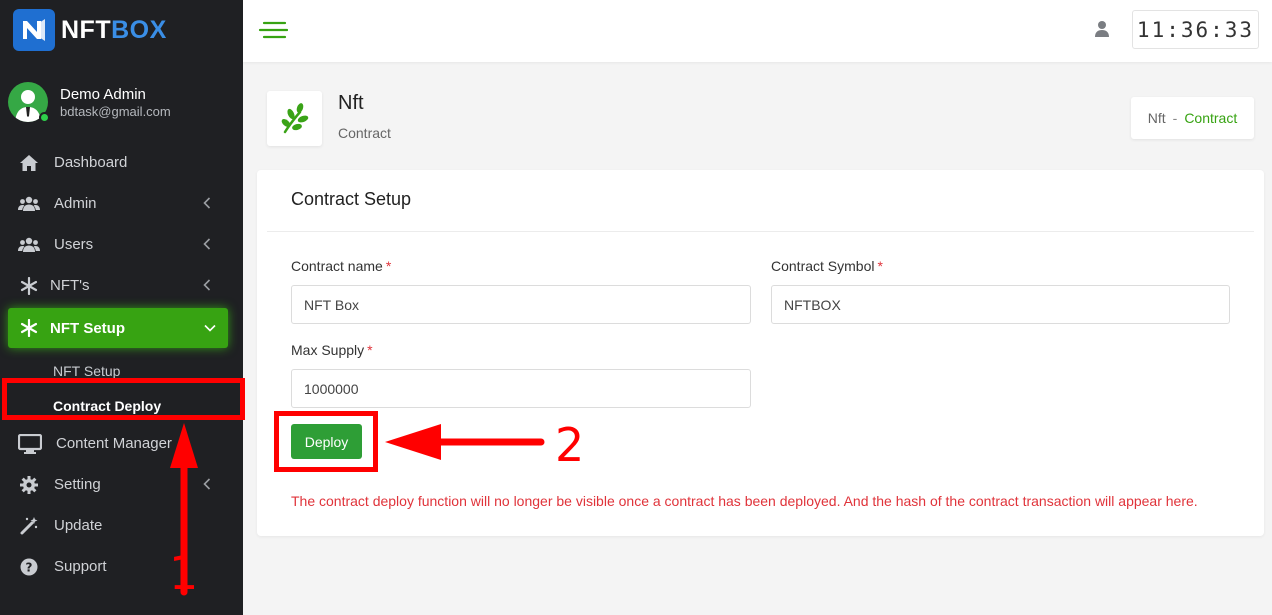  Describe the element at coordinates (114, 29) in the screenshot. I see `brand-name: NFTBOX` at that location.